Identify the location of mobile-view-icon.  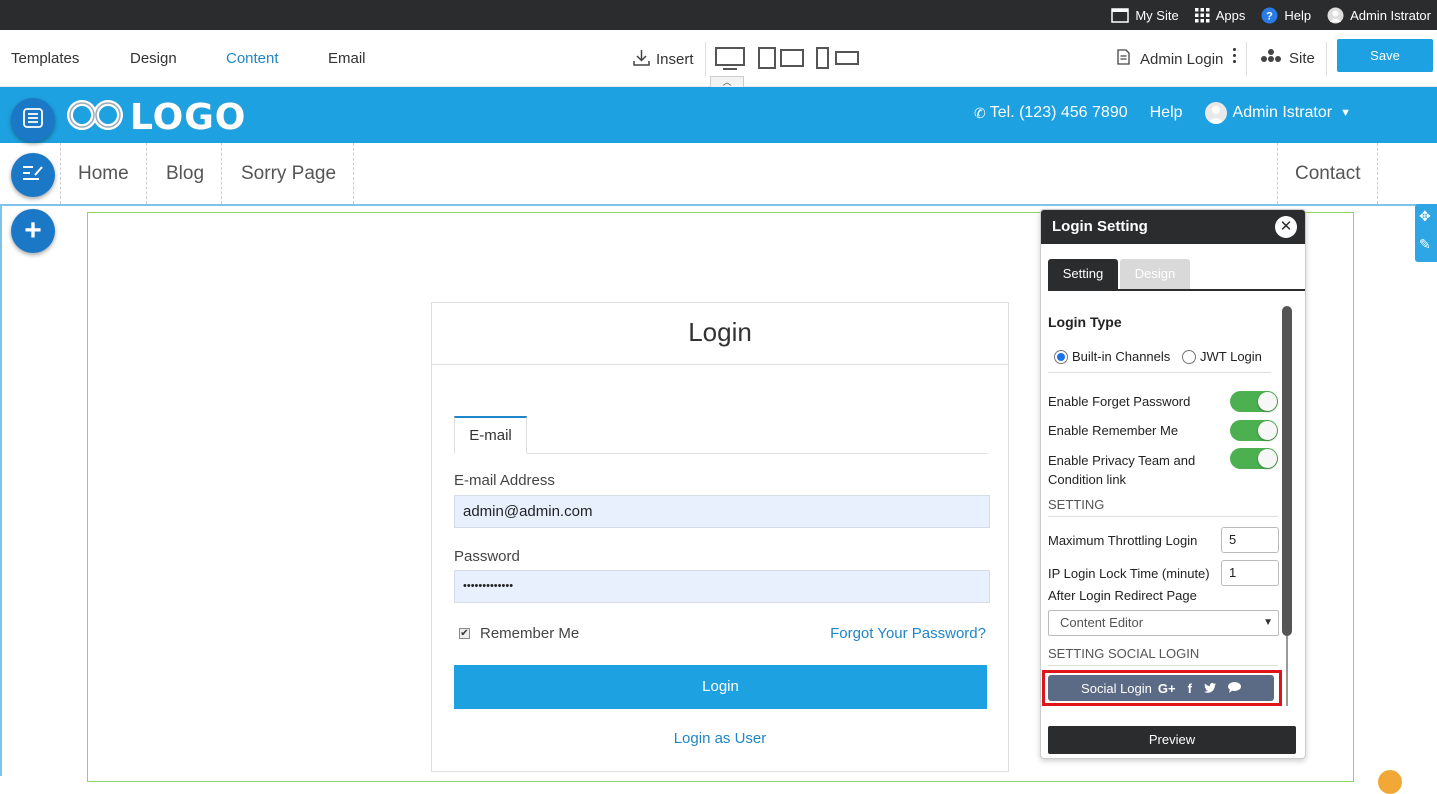
(838, 60).